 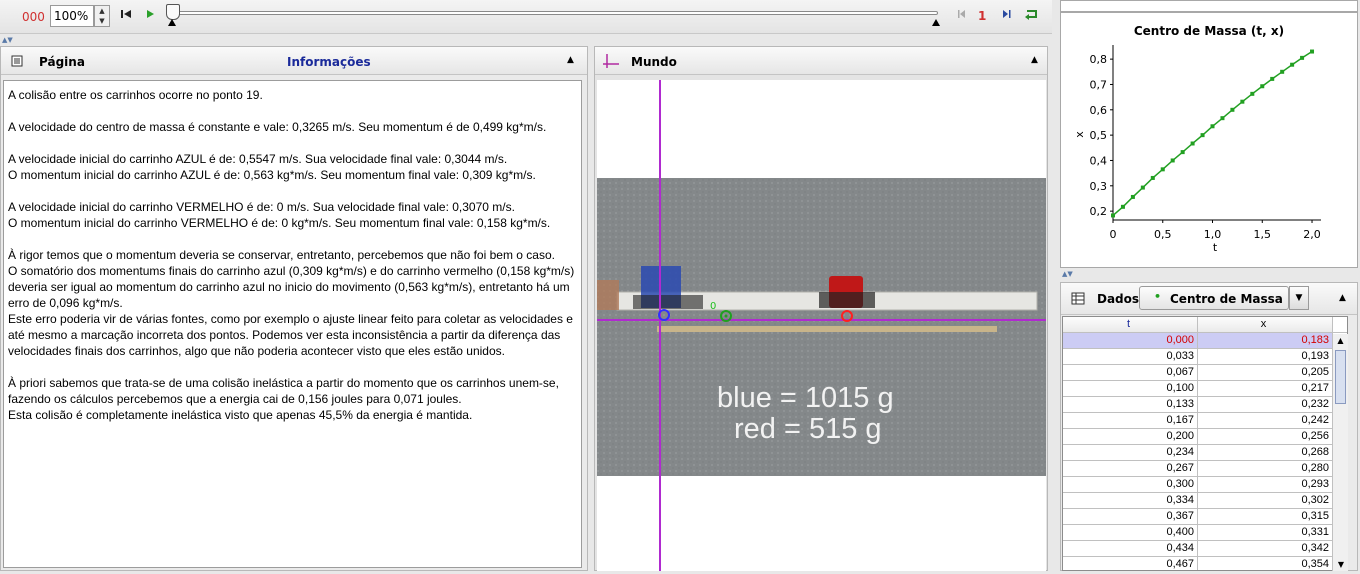 What do you see at coordinates (1215, 247) in the screenshot?
I see `x-axis-label: t` at bounding box center [1215, 247].